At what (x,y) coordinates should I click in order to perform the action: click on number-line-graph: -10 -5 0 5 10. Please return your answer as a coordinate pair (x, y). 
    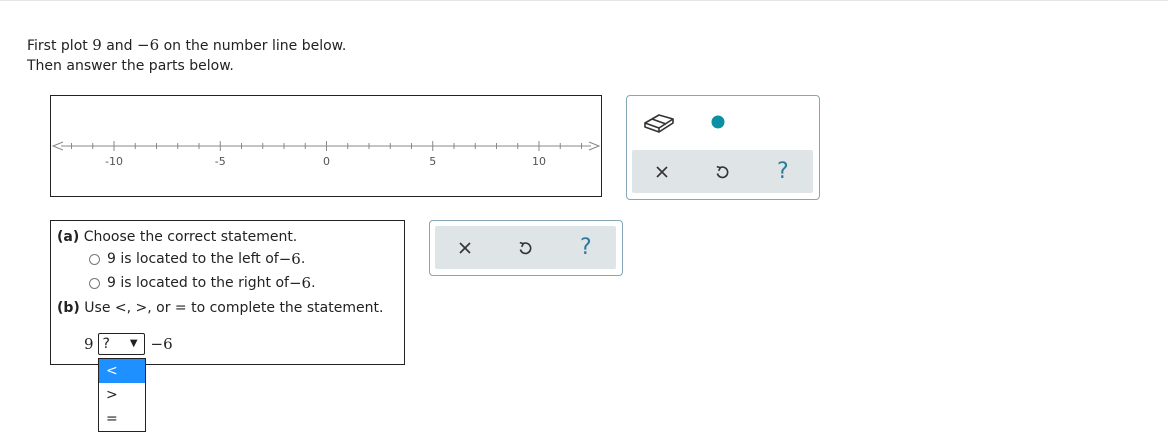
    Looking at the image, I should click on (326, 146).